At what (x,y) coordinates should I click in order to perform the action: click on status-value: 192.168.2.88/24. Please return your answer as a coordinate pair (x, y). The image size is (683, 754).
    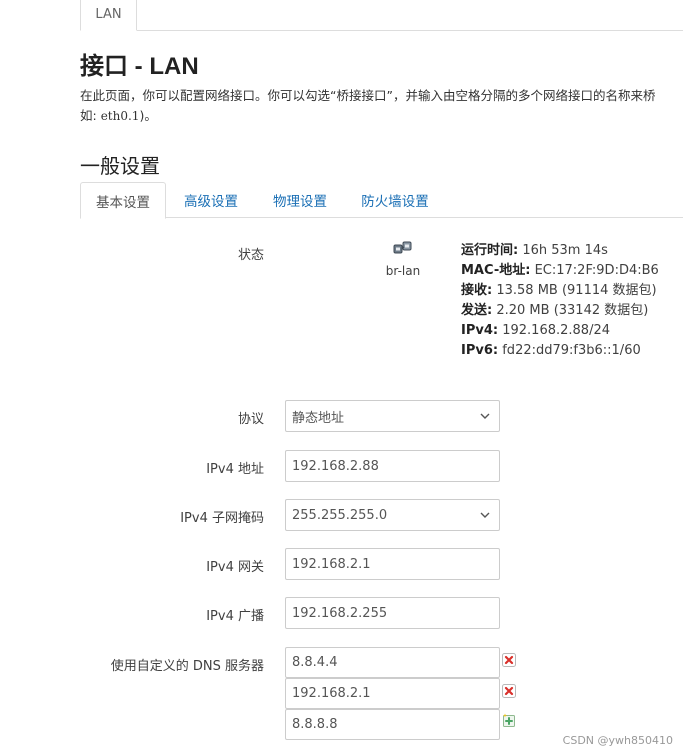
    Looking at the image, I should click on (556, 330).